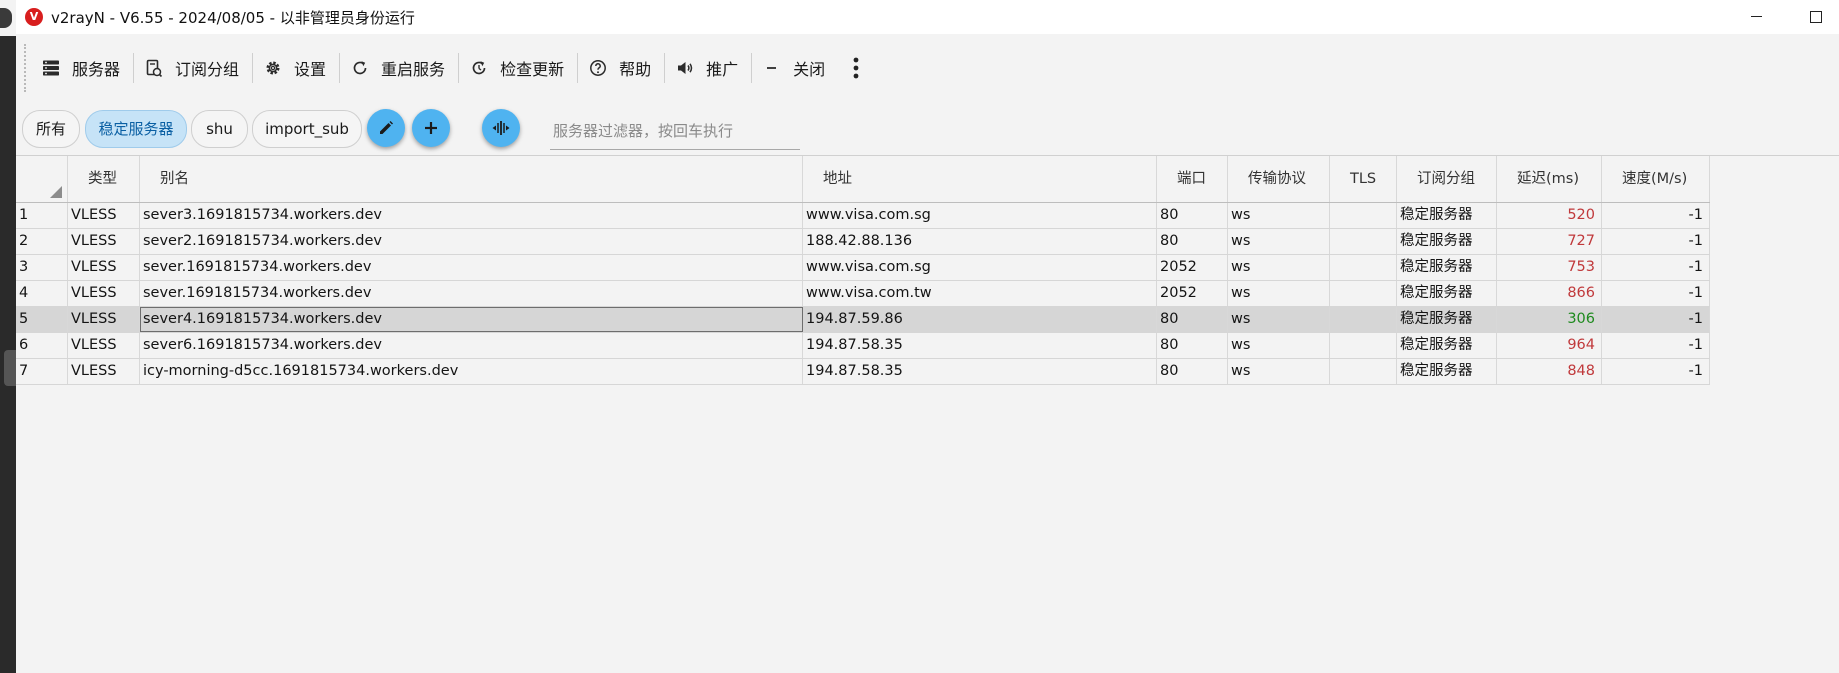  I want to click on main-toolbar: 服务器 订阅分组 设置 重启服务 检查更新 帮助 推广 关闭, so click(446, 68).